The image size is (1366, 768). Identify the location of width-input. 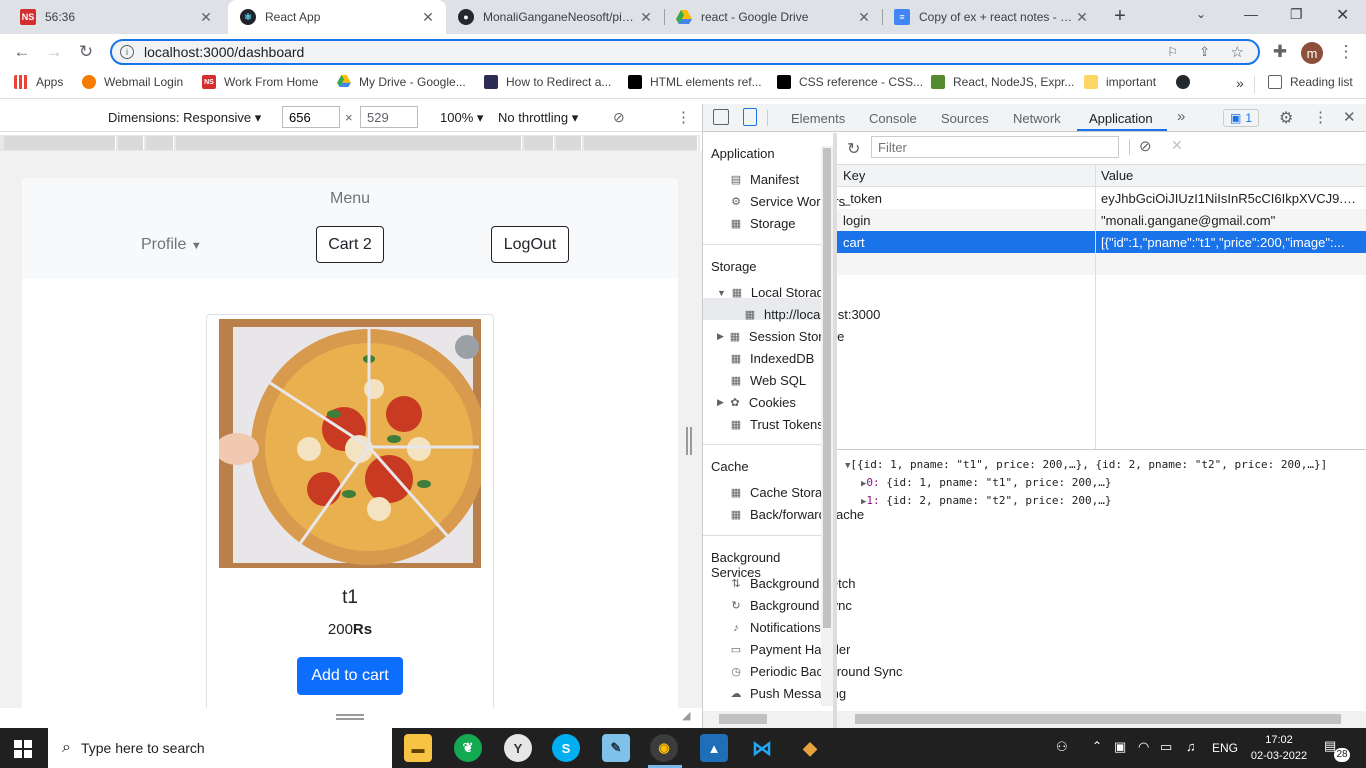
(311, 117).